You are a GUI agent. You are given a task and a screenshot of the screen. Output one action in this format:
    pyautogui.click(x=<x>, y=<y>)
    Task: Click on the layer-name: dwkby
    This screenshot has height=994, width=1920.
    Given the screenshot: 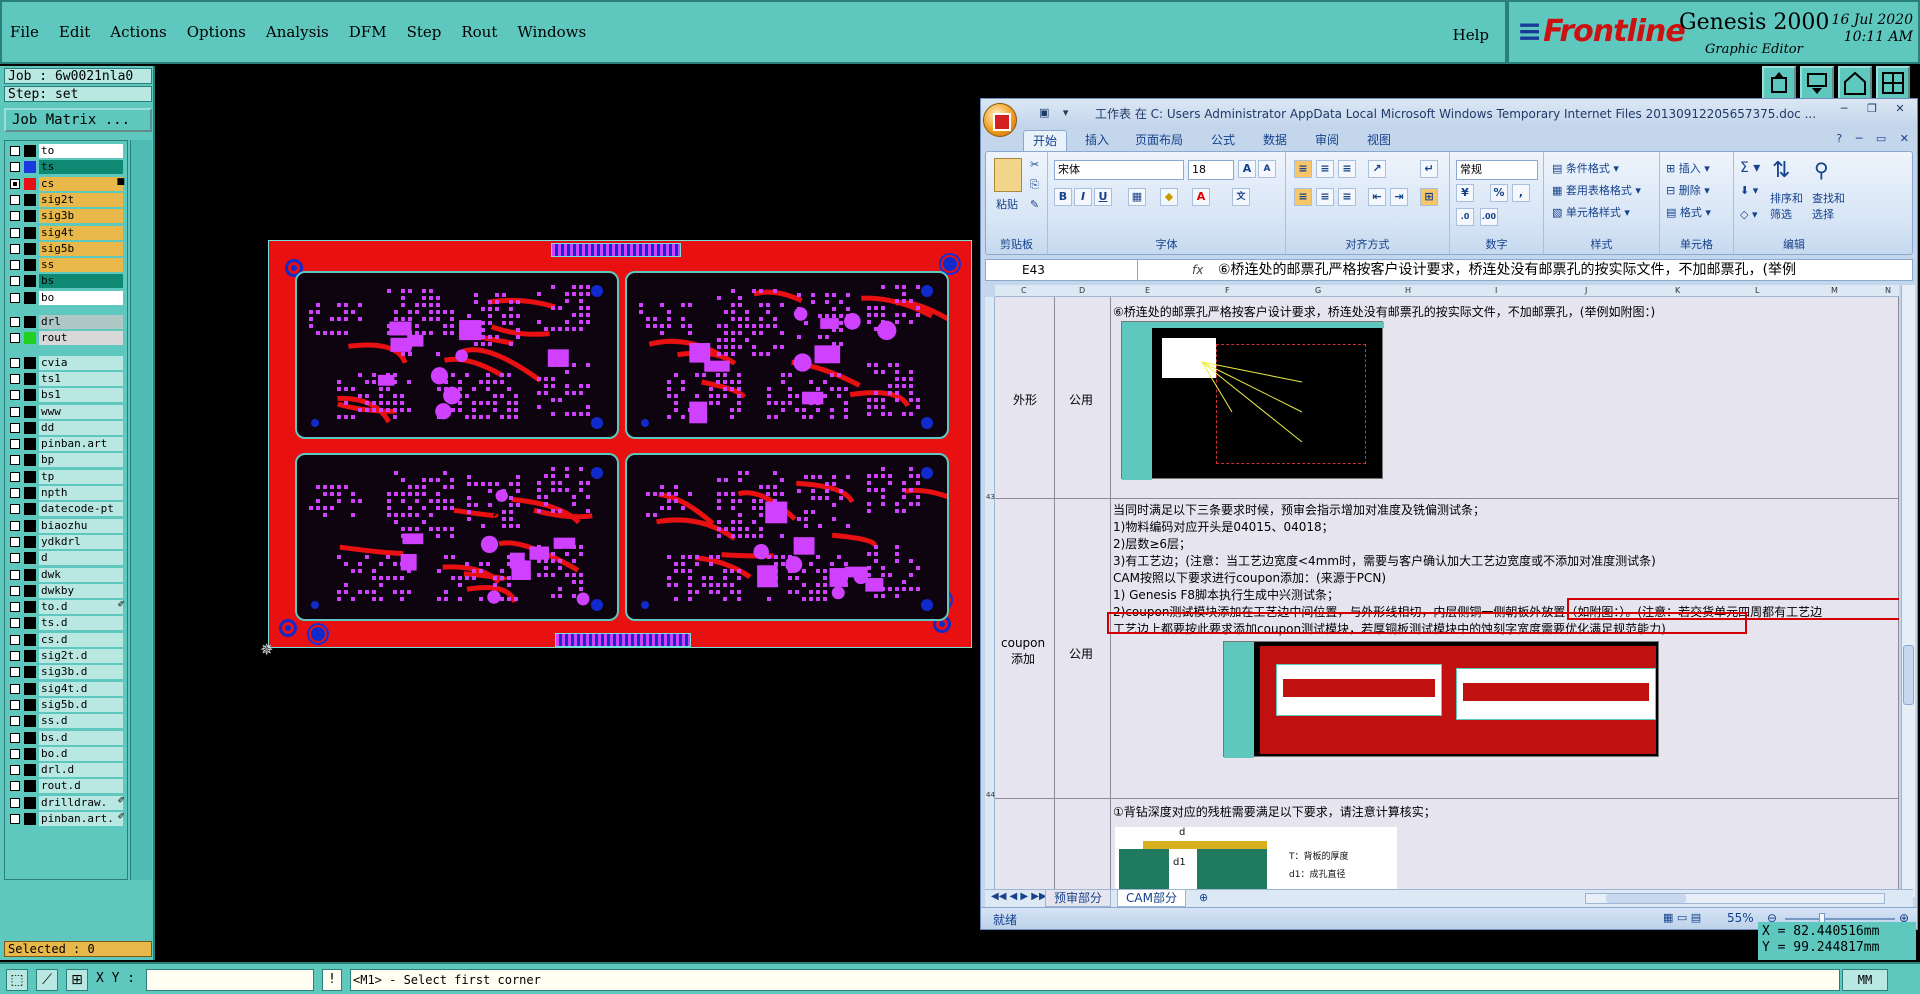 What is the action you would take?
    pyautogui.click(x=81, y=590)
    